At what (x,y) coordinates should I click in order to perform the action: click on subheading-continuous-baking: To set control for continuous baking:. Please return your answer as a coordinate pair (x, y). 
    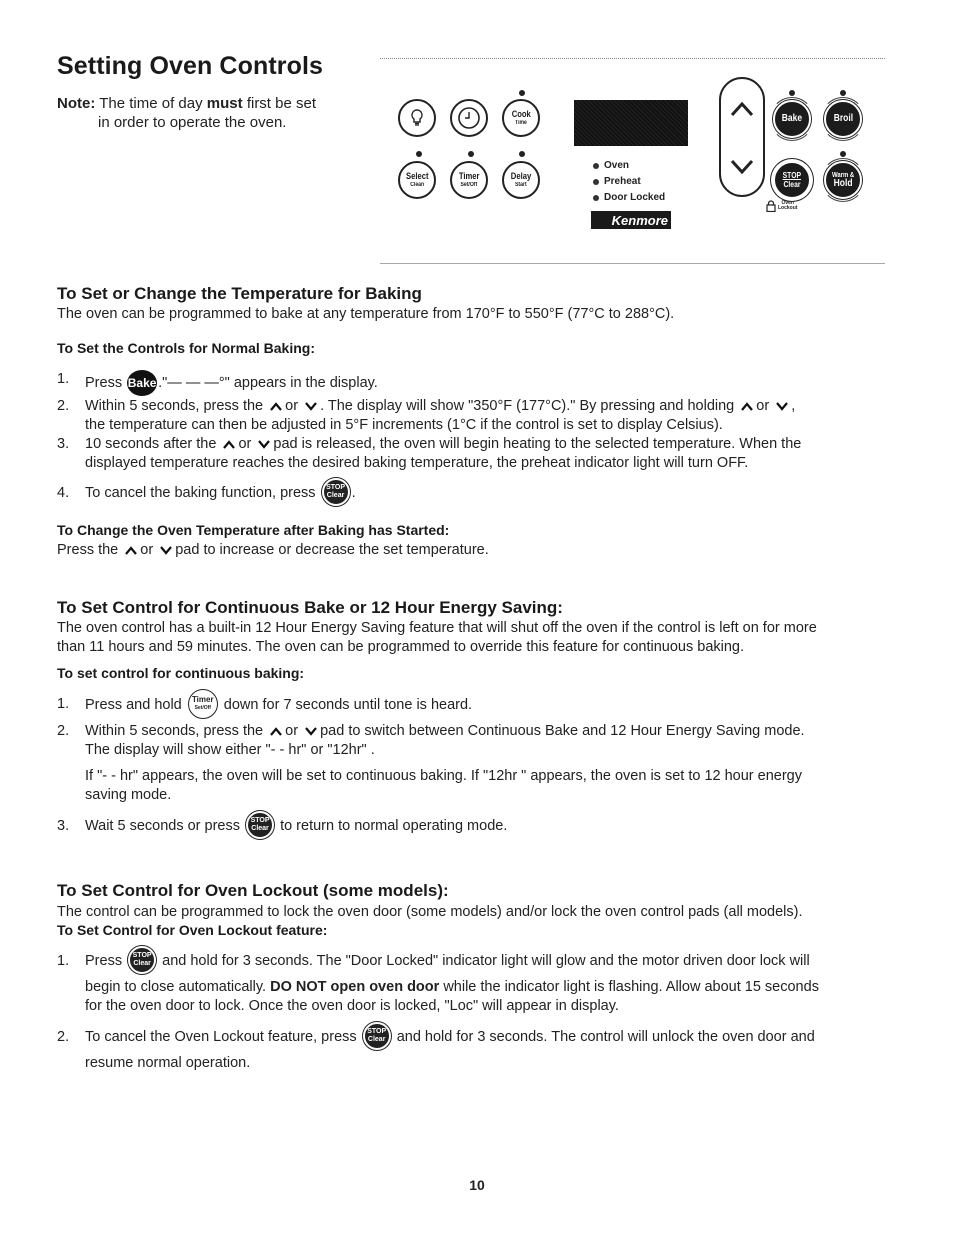
    Looking at the image, I should click on (181, 673).